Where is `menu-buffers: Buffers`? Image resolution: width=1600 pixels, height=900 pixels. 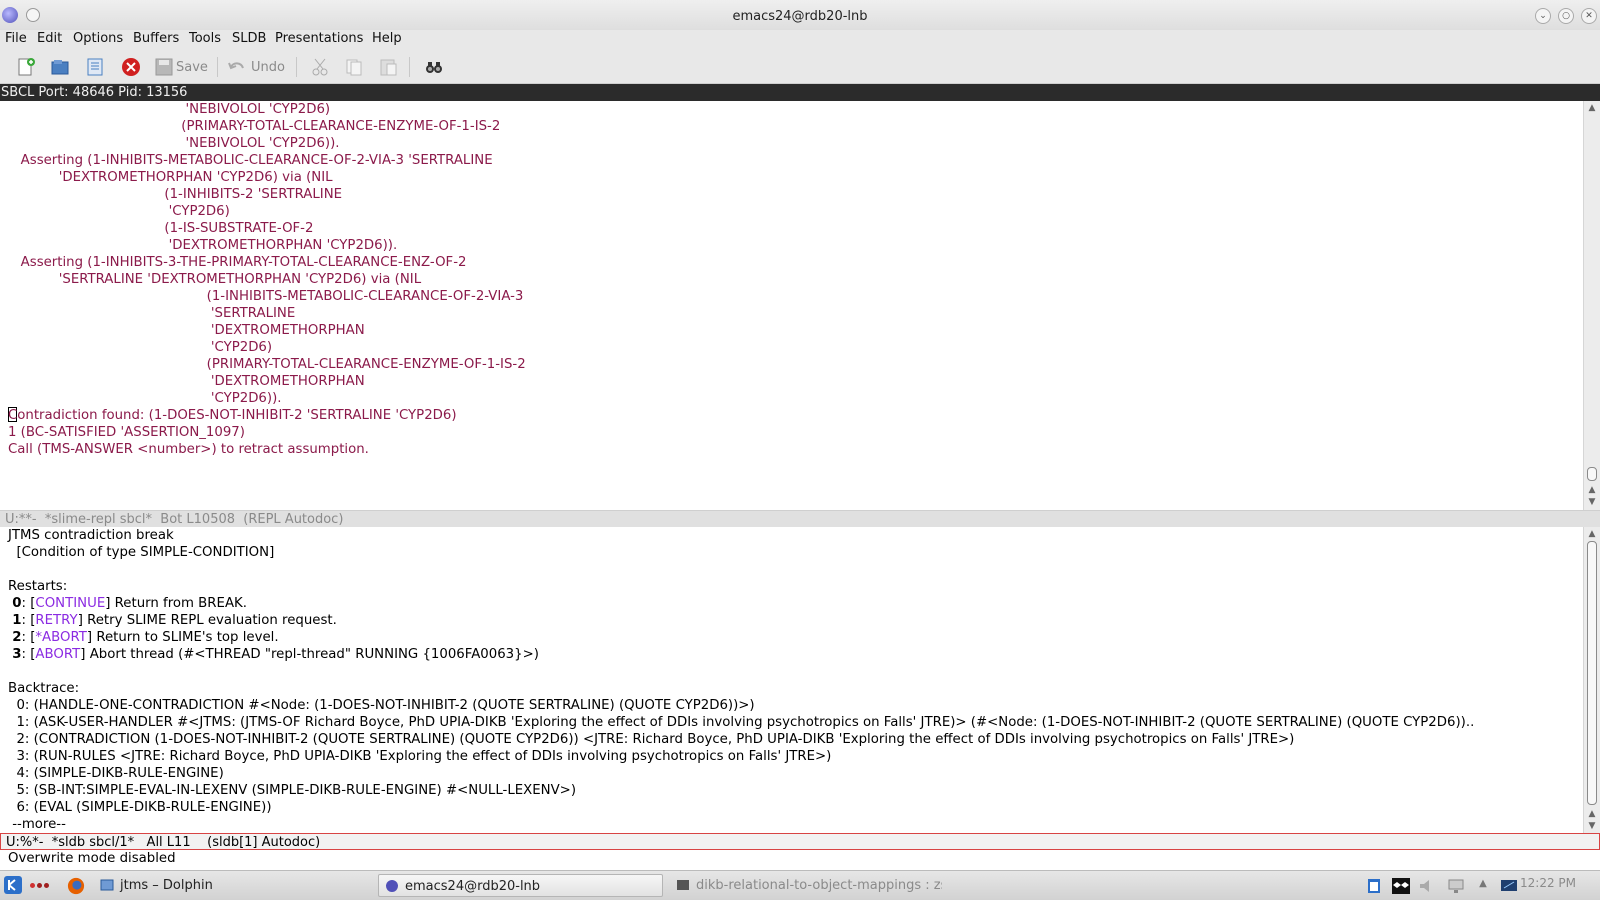
menu-buffers: Buffers is located at coordinates (156, 38).